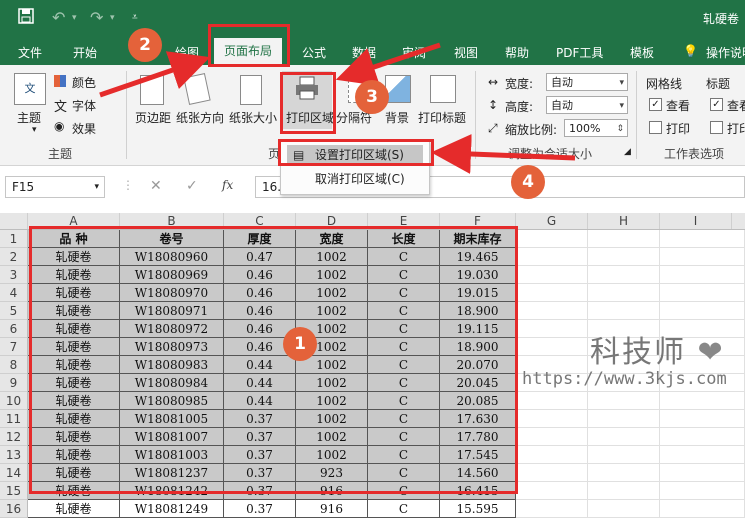 The height and width of the screenshot is (518, 745). What do you see at coordinates (388, 64) in the screenshot?
I see `arrow-to-print-area` at bounding box center [388, 64].